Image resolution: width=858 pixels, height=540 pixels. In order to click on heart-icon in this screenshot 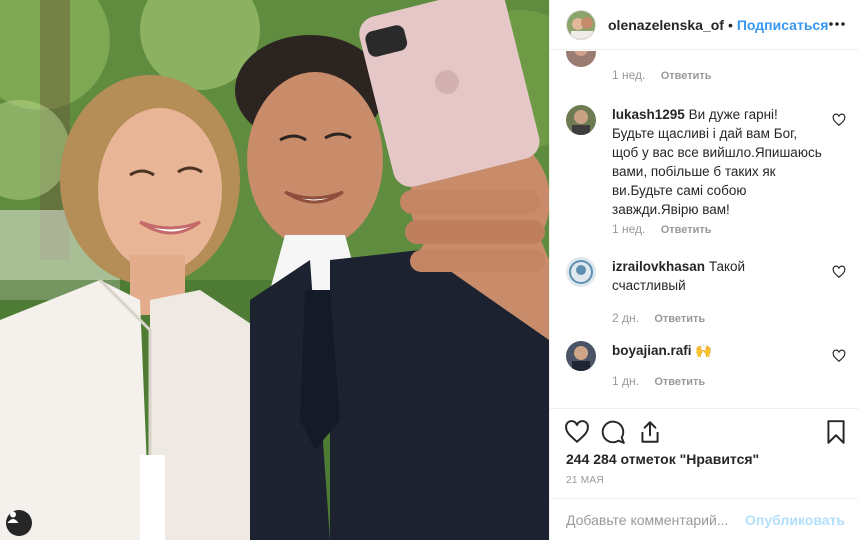, I will do `click(577, 432)`.